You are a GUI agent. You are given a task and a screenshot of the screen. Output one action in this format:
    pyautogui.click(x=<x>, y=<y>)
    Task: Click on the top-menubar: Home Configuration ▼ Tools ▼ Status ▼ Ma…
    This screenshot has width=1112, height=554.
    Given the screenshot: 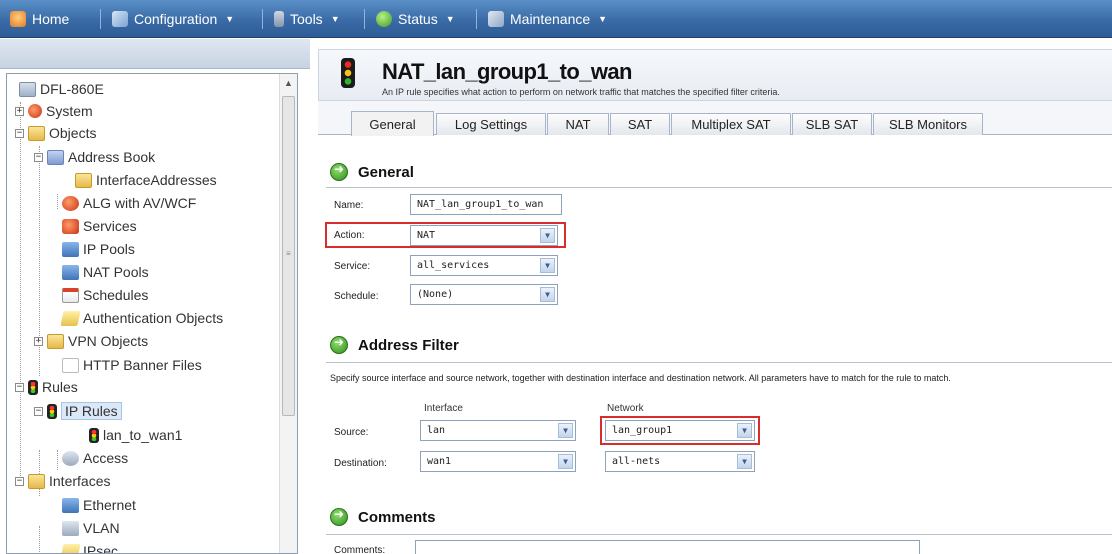 What is the action you would take?
    pyautogui.click(x=556, y=19)
    